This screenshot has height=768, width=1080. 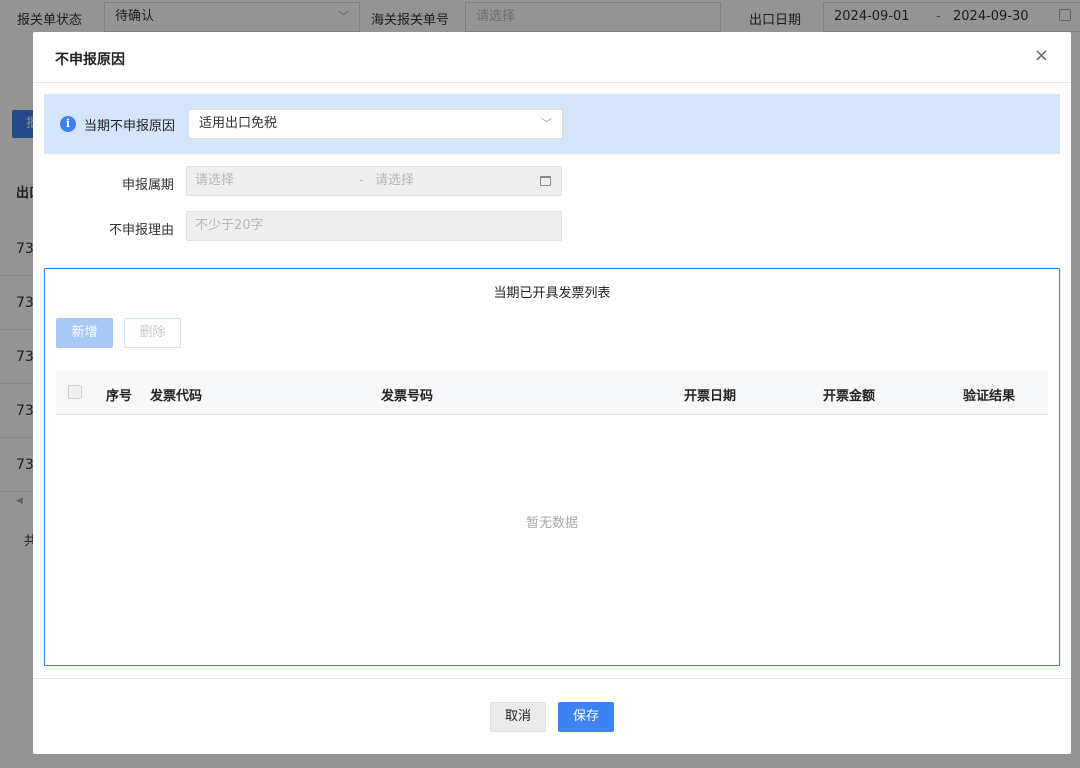 What do you see at coordinates (552, 57) in the screenshot?
I see `dialog-header: 不申报原因 ×` at bounding box center [552, 57].